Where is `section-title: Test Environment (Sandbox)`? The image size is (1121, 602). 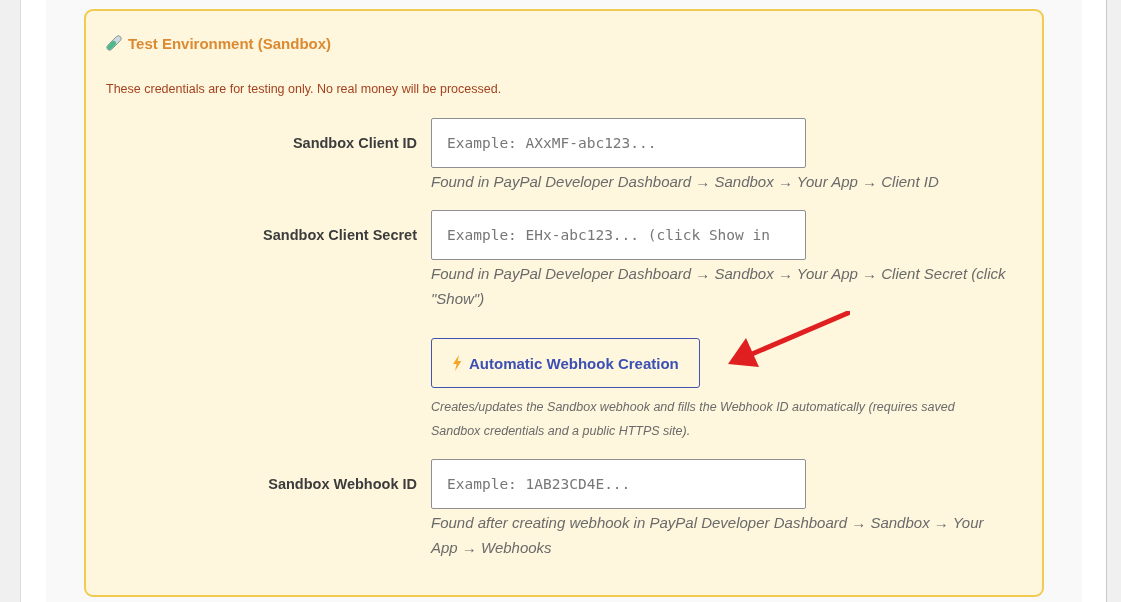 section-title: Test Environment (Sandbox) is located at coordinates (230, 43).